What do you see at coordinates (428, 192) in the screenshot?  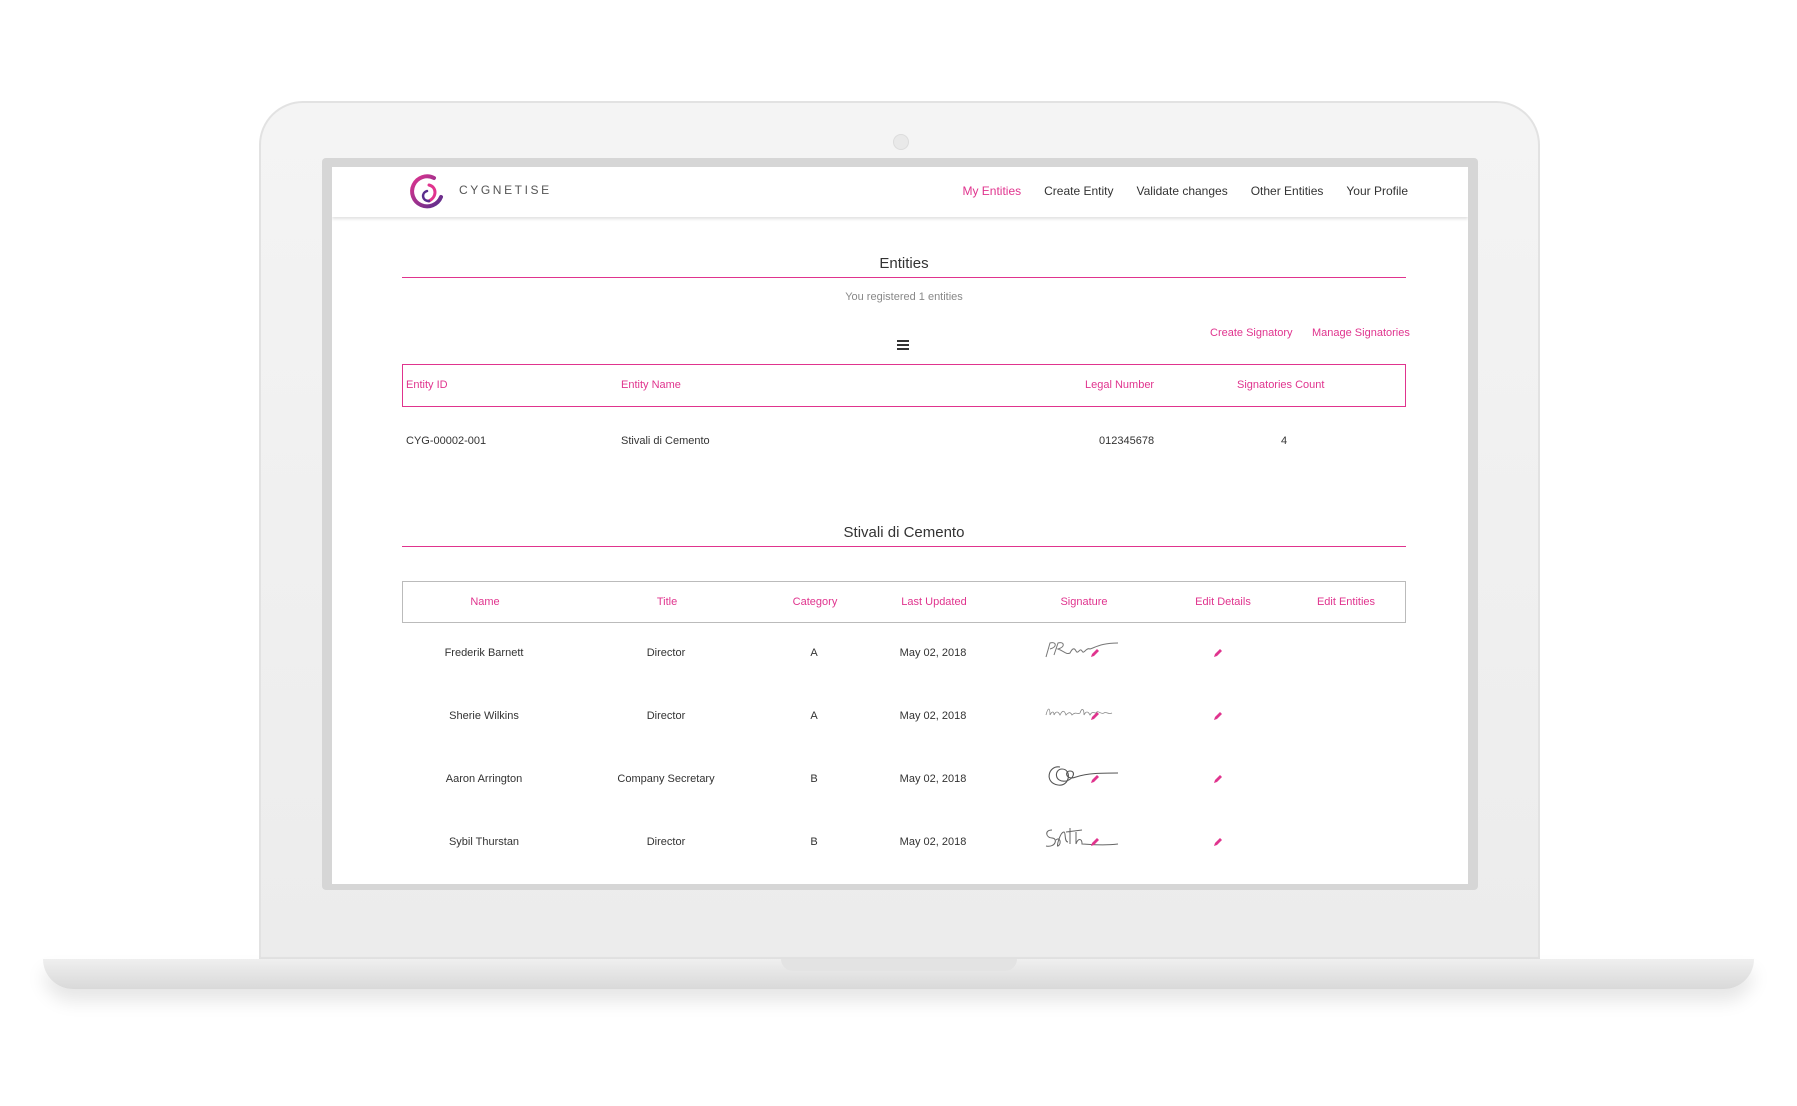 I see `cygnetise-logo-icon` at bounding box center [428, 192].